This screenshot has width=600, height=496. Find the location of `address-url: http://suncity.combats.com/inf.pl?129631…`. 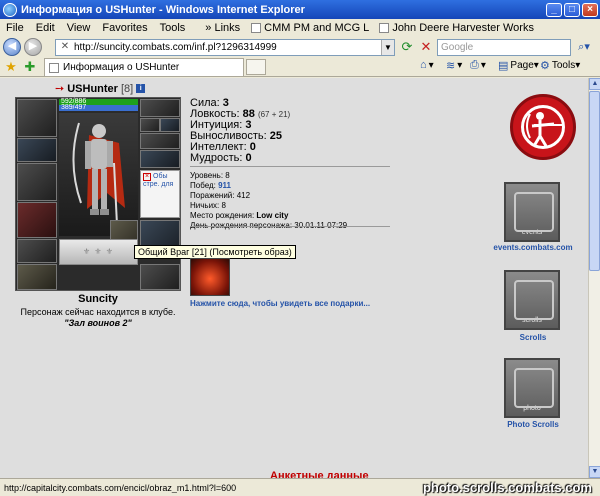

address-url: http://suncity.combats.com/inf.pl?129631… is located at coordinates (175, 47).